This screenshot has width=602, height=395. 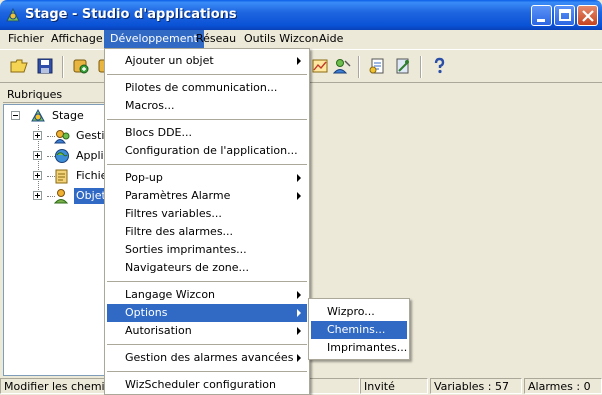 I want to click on menu-aide: Aide, so click(x=331, y=39).